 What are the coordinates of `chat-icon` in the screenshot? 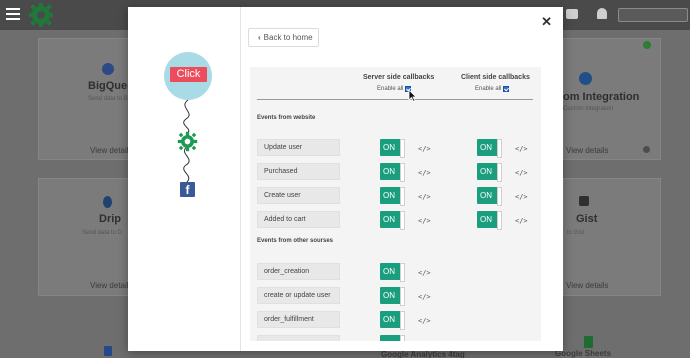 It's located at (572, 14).